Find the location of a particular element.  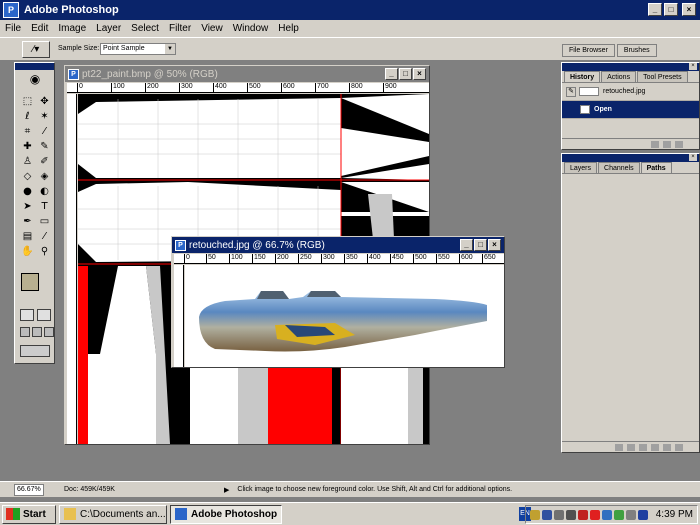

tab-history: History is located at coordinates (582, 76).